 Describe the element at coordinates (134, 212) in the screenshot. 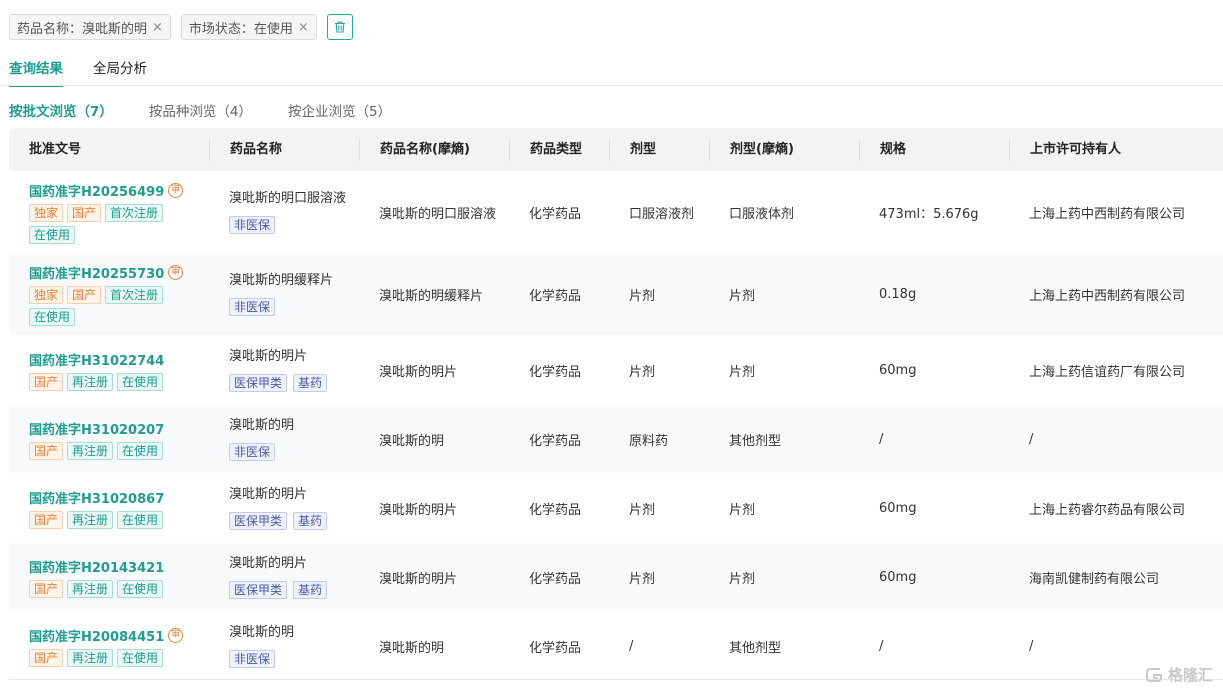

I see `status-badge: 首次注册` at that location.